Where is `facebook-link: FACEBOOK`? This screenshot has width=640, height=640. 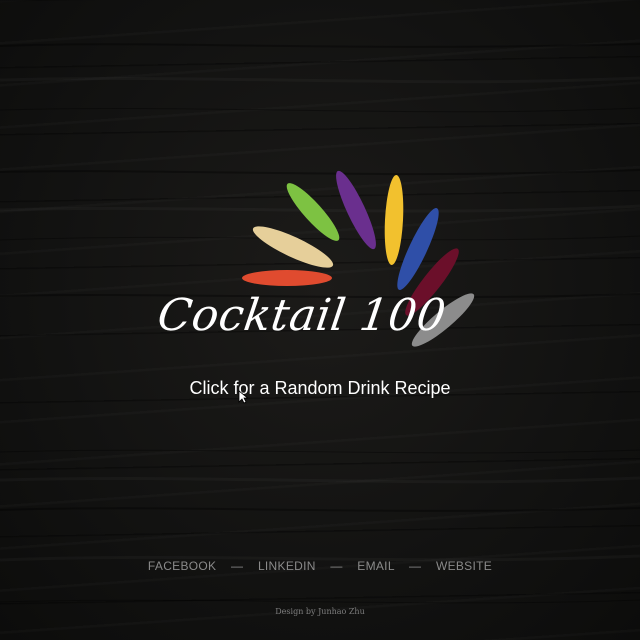
facebook-link: FACEBOOK is located at coordinates (182, 566).